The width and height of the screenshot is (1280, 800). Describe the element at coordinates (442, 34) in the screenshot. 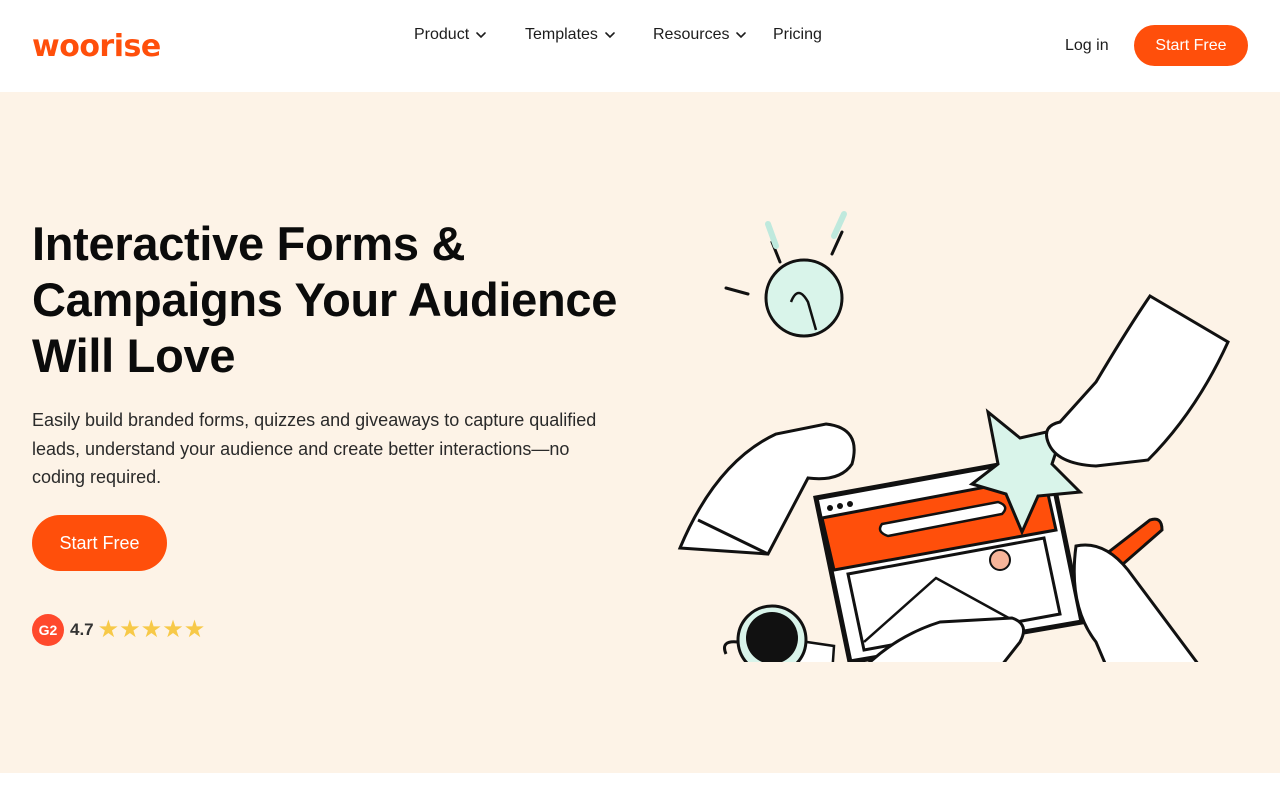

I see `nav-item-label: Product` at that location.